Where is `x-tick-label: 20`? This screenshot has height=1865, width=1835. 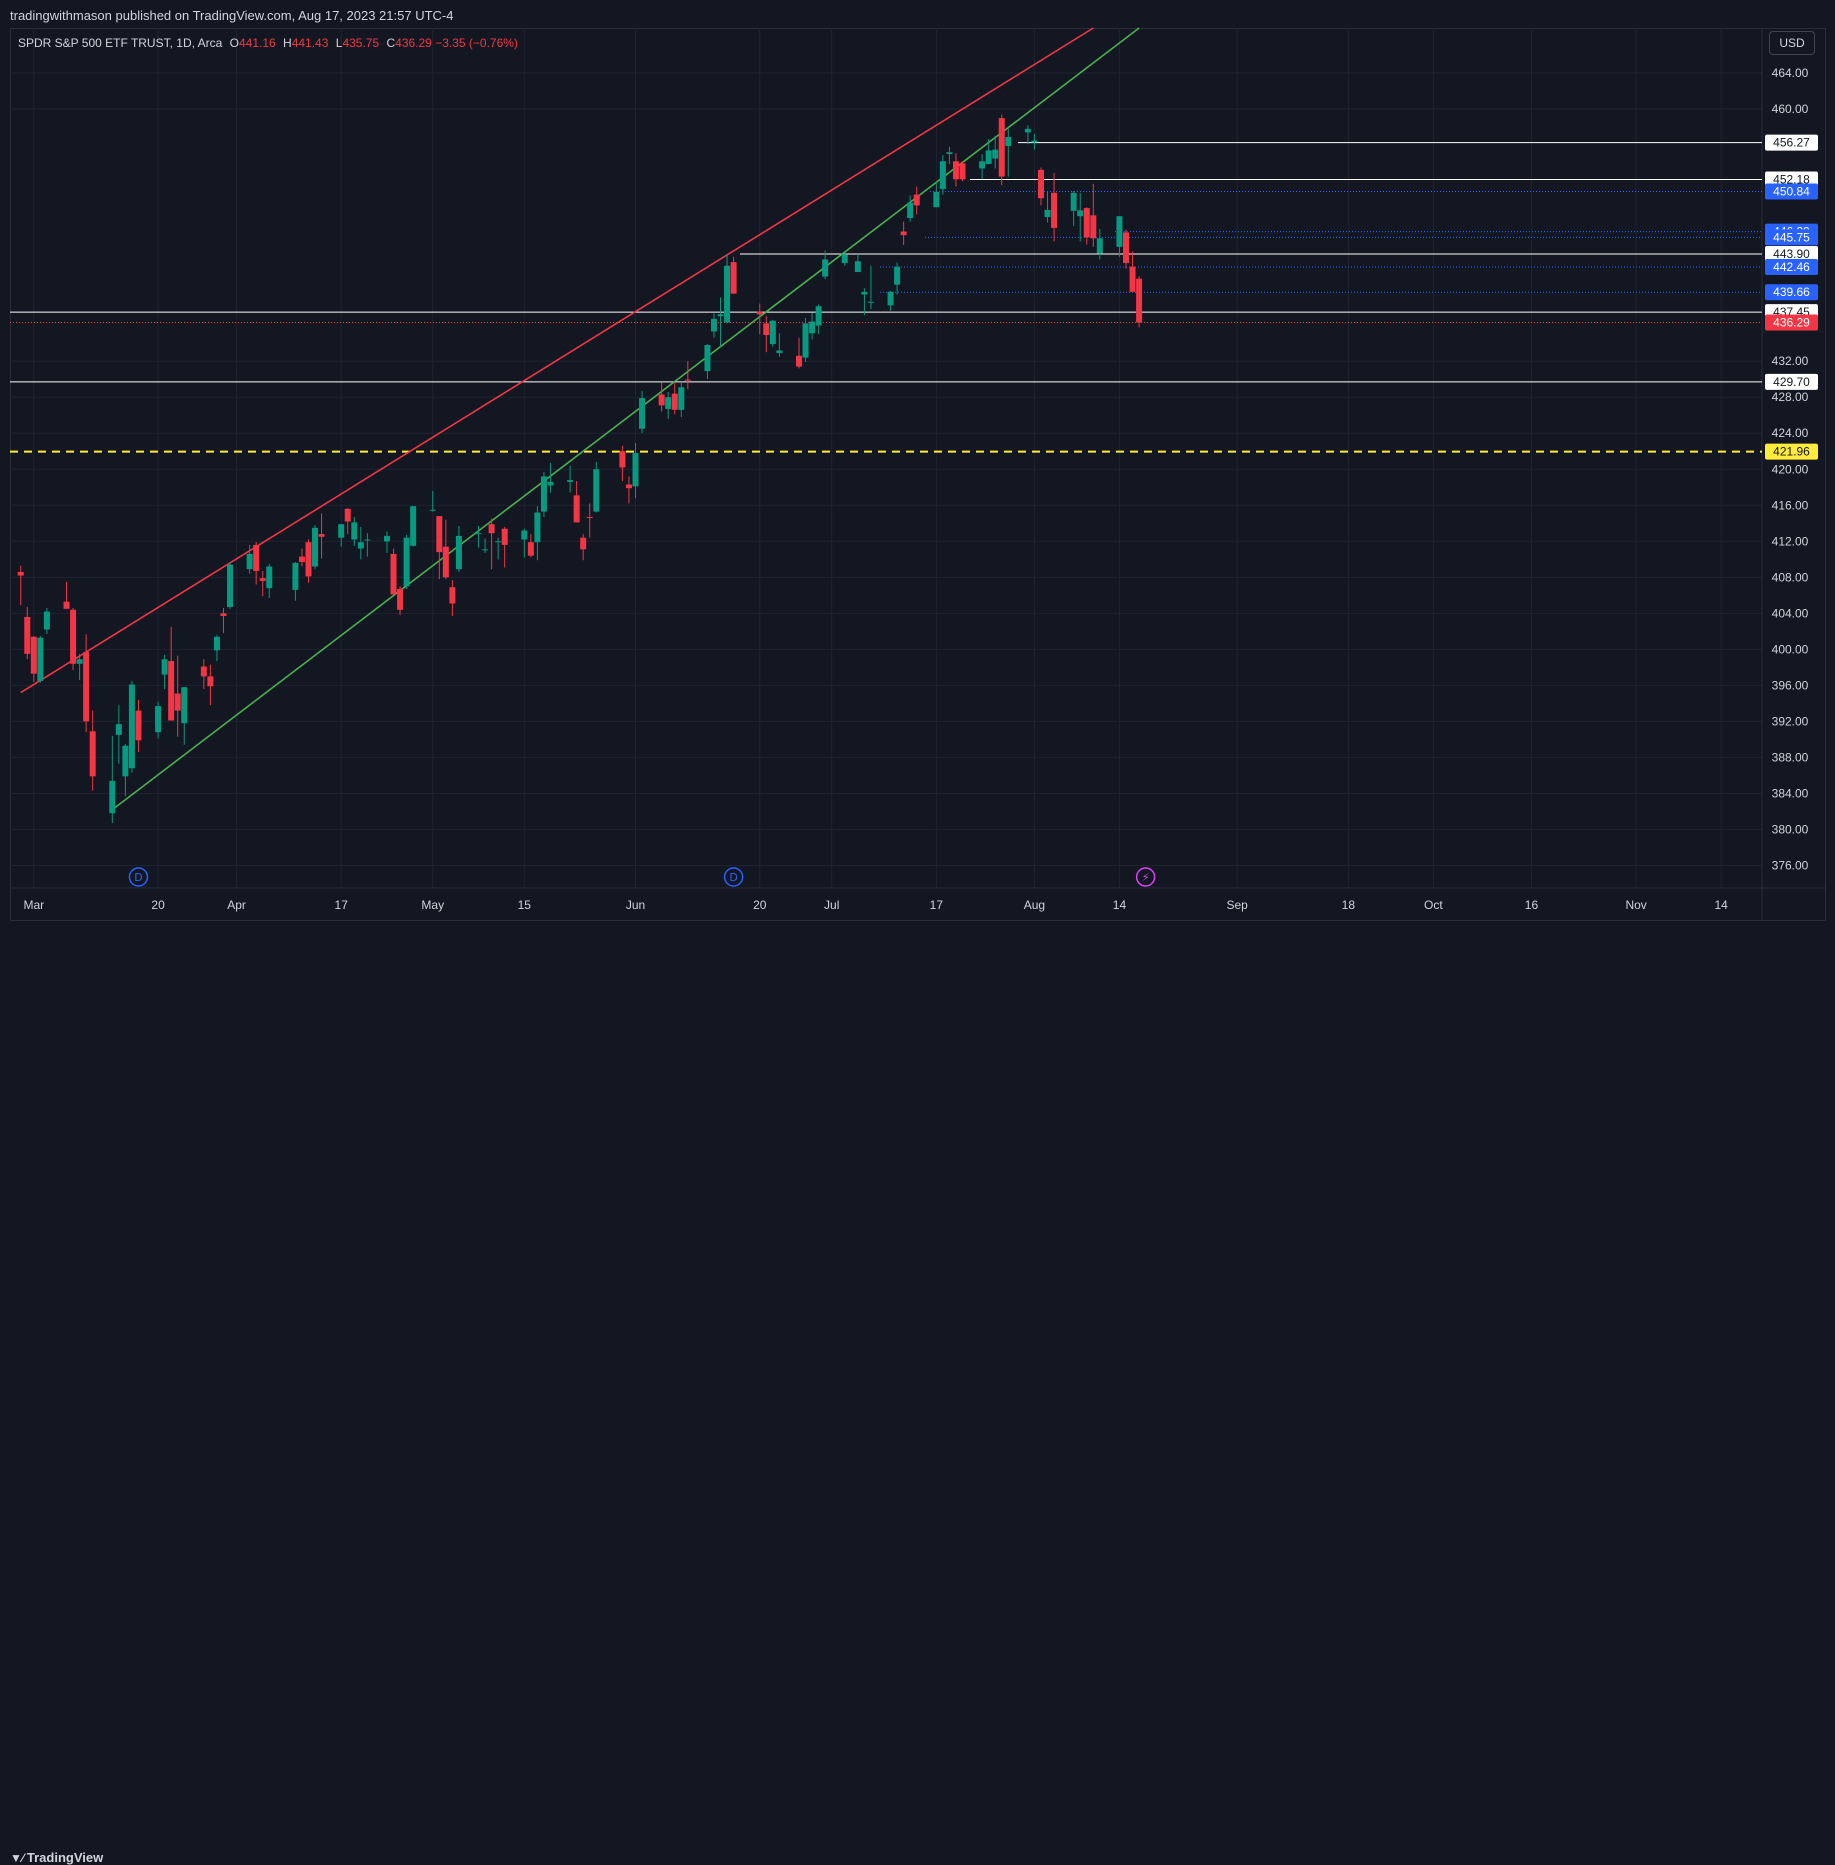
x-tick-label: 20 is located at coordinates (760, 905).